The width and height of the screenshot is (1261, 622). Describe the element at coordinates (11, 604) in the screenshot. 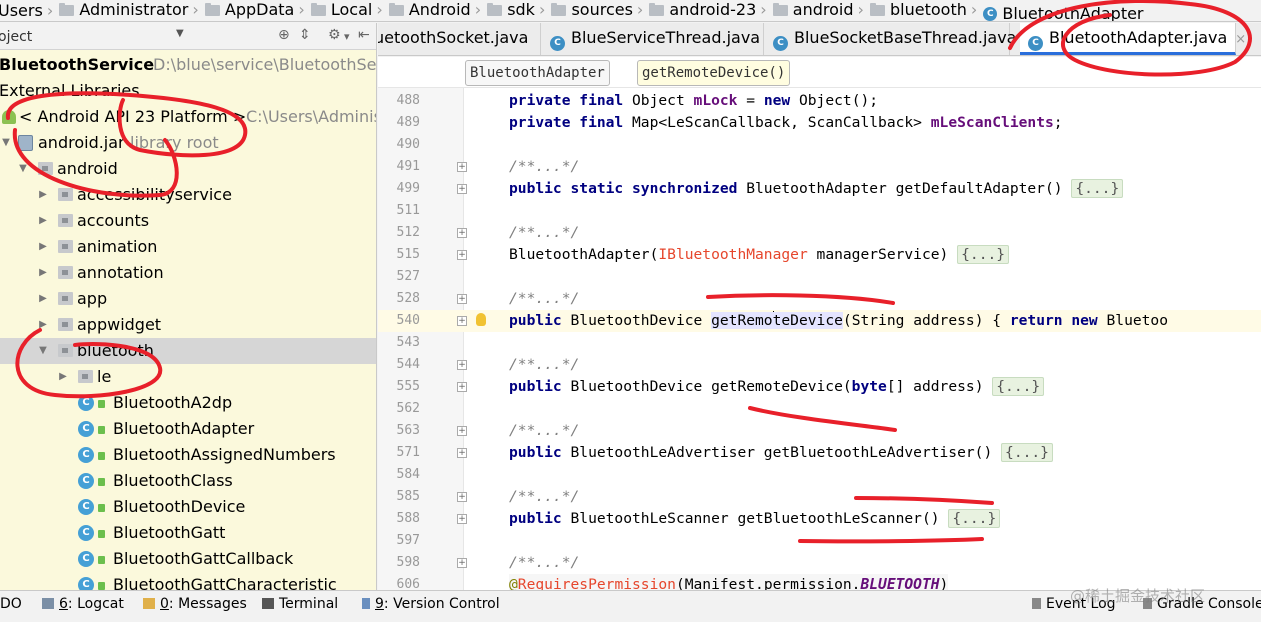

I see `todo-tool-button: DO` at that location.